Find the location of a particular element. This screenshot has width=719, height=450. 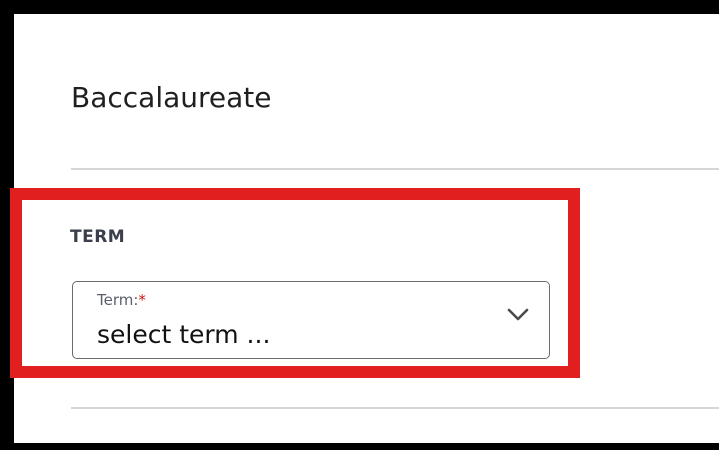

page-title: Baccalaureate is located at coordinates (171, 97).